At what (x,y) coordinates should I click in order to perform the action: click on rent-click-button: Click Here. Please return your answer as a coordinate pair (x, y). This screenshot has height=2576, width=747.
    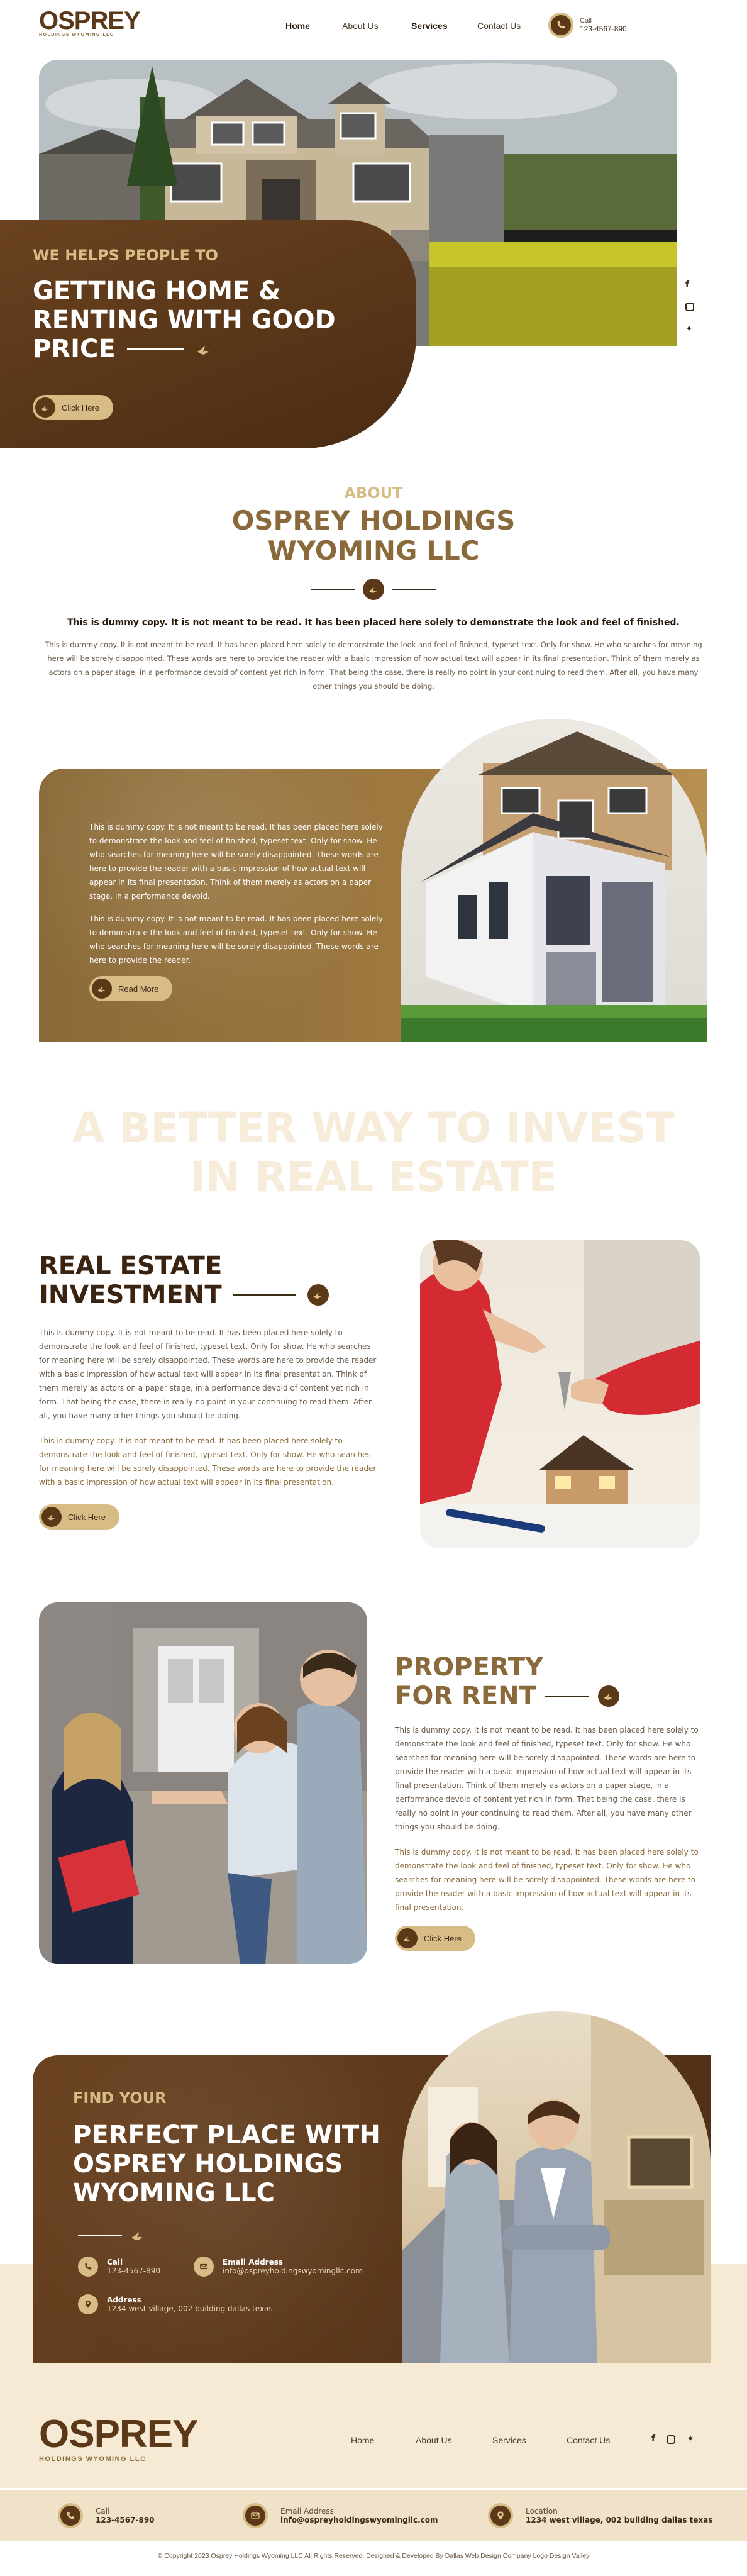
    Looking at the image, I should click on (435, 1938).